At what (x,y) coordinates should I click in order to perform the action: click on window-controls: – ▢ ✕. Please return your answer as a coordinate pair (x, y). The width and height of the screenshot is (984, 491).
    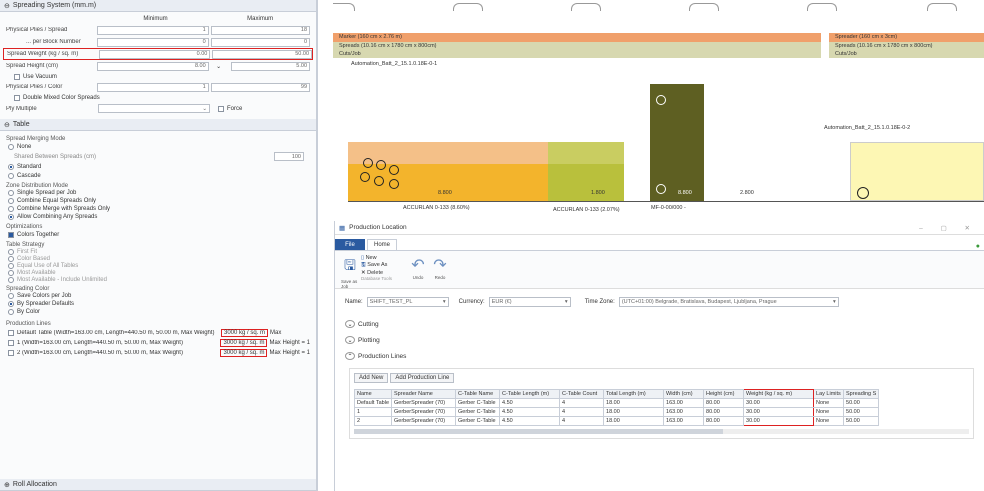
    Looking at the image, I should click on (948, 228).